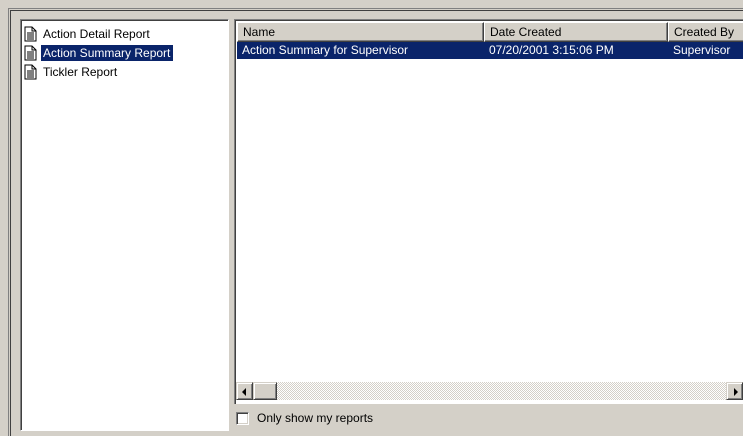 The width and height of the screenshot is (743, 436). I want to click on only-show-my-reports-checkbox, so click(242, 418).